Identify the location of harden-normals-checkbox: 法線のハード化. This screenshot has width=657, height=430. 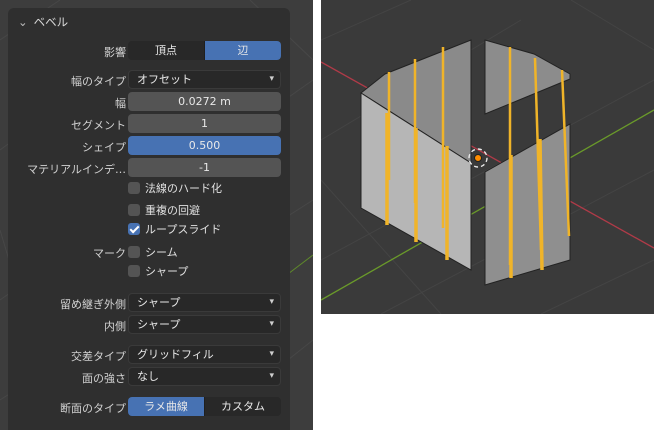
(175, 189).